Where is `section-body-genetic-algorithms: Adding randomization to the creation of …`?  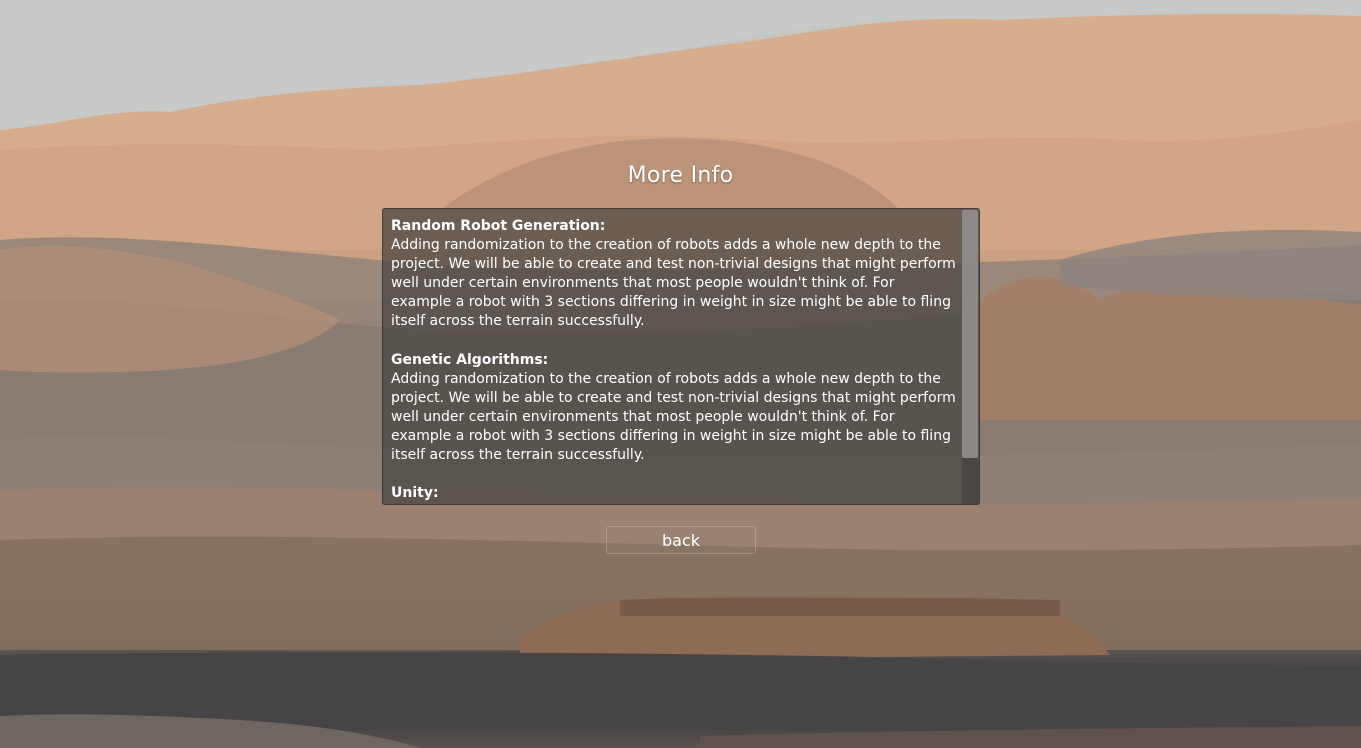 section-body-genetic-algorithms: Adding randomization to the creation of … is located at coordinates (673, 417).